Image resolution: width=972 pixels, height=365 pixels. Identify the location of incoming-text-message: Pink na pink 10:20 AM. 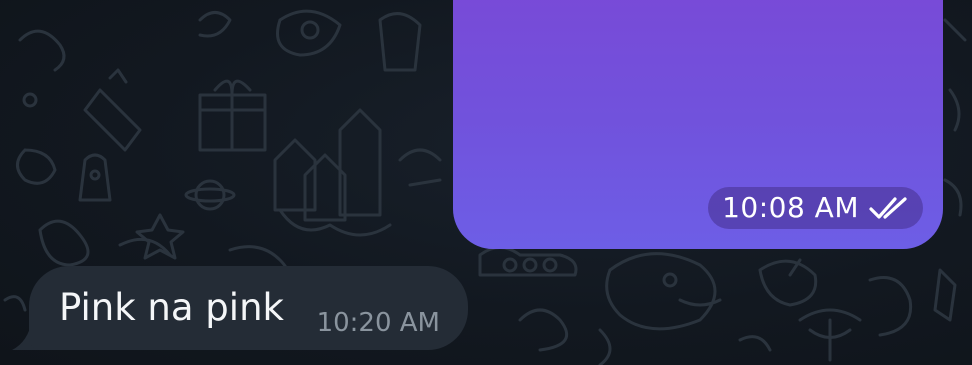
(248, 308).